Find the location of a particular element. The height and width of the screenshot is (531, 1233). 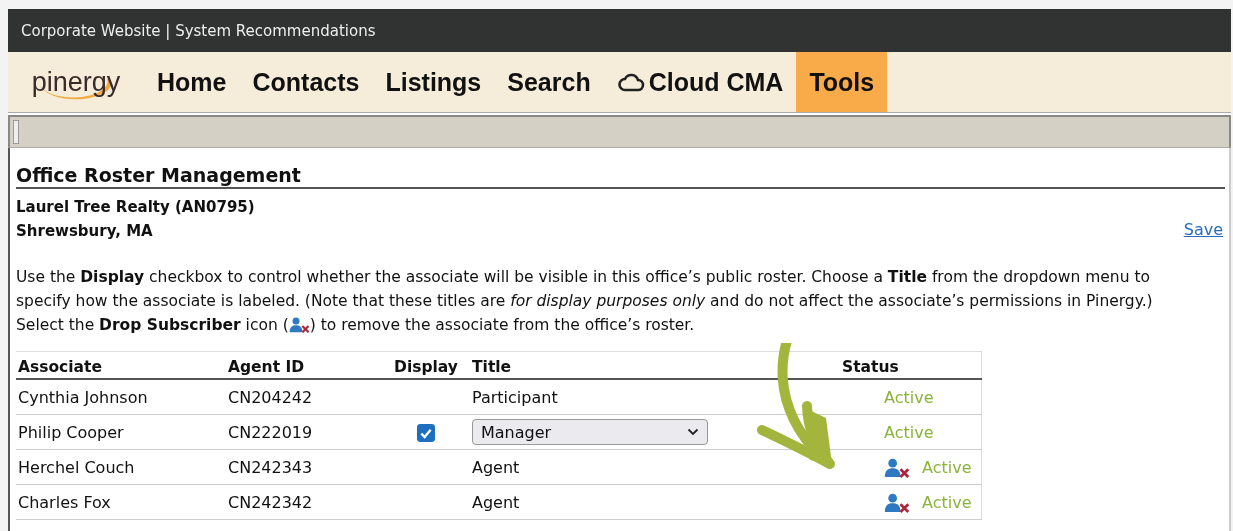

grip-handle is located at coordinates (16, 132).